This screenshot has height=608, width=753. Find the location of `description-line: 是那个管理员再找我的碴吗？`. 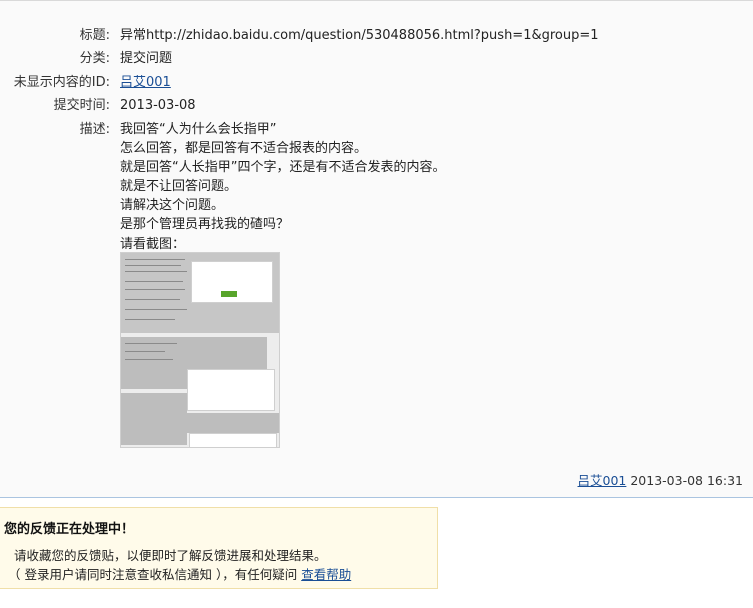

description-line: 是那个管理员再找我的碴吗？ is located at coordinates (205, 225).